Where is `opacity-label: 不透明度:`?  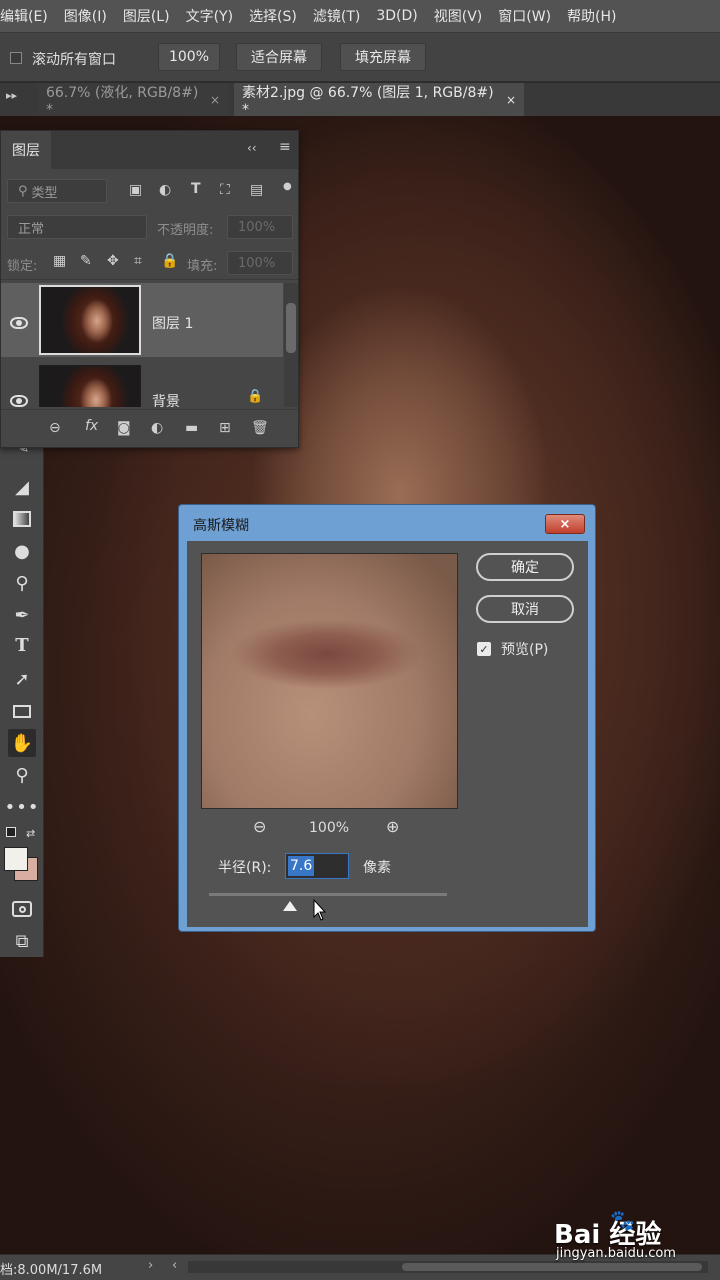
opacity-label: 不透明度: is located at coordinates (185, 230).